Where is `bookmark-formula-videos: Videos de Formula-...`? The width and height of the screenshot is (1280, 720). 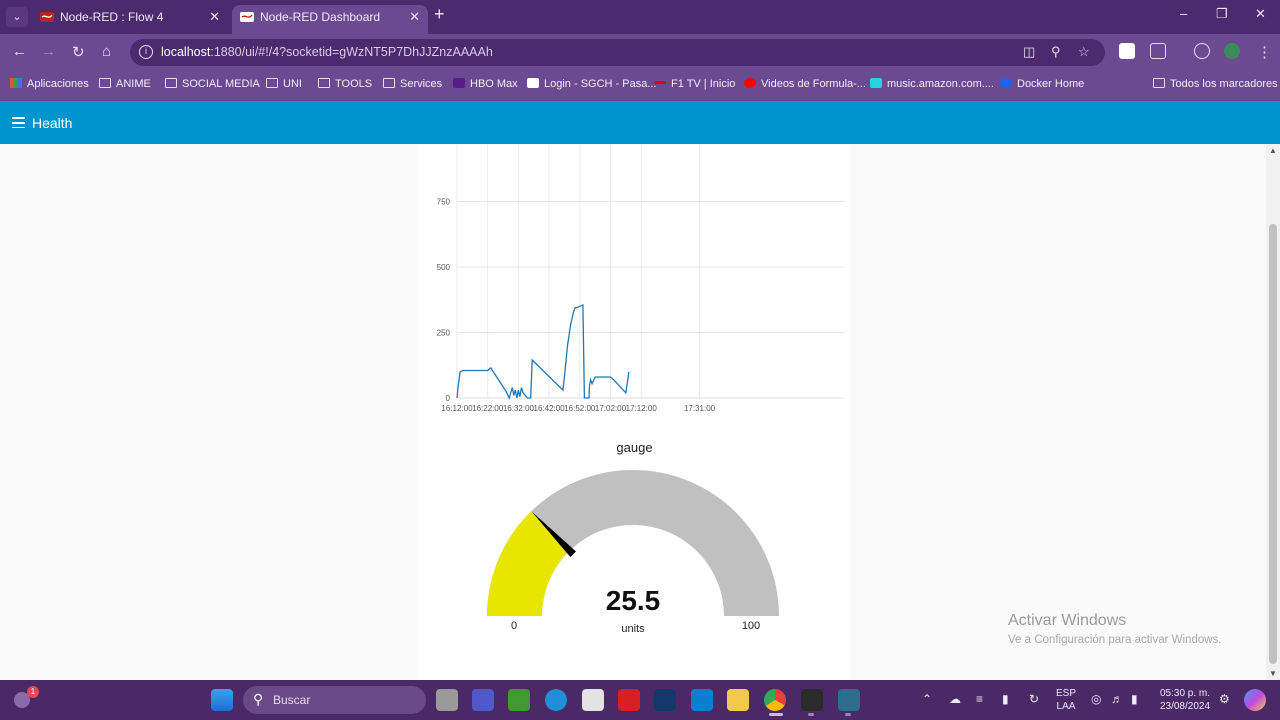
bookmark-formula-videos: Videos de Formula-... is located at coordinates (805, 84).